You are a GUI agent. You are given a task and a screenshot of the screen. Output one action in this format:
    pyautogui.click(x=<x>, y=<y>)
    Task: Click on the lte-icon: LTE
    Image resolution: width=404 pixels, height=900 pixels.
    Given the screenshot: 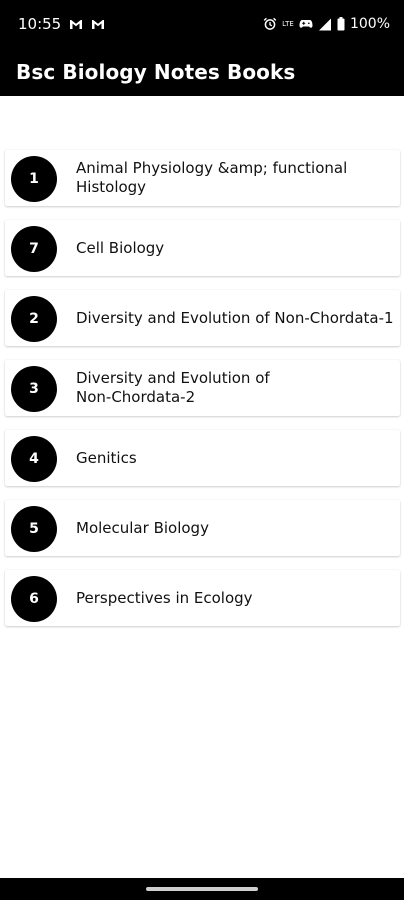 What is the action you would take?
    pyautogui.click(x=288, y=23)
    